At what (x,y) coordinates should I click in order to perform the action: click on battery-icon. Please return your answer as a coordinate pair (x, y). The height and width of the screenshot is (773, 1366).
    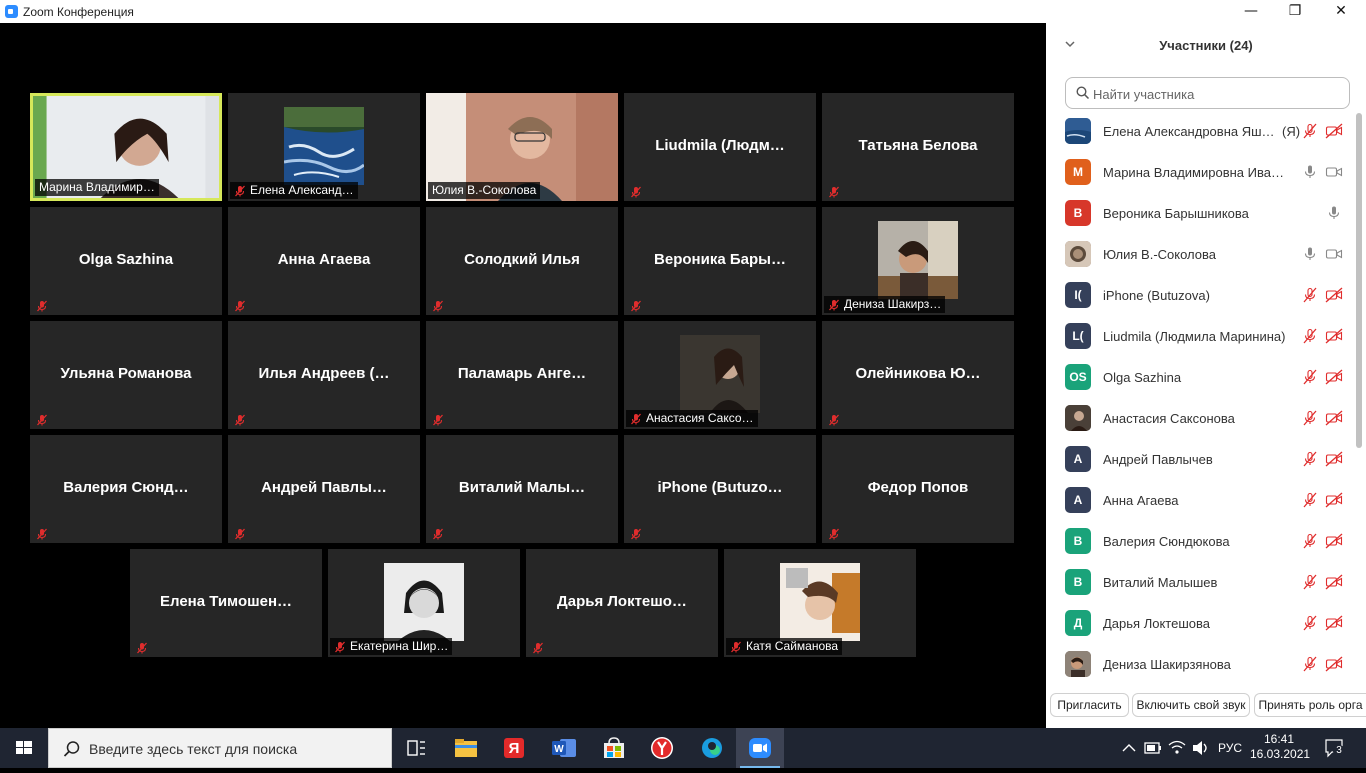
    Looking at the image, I should click on (1153, 748).